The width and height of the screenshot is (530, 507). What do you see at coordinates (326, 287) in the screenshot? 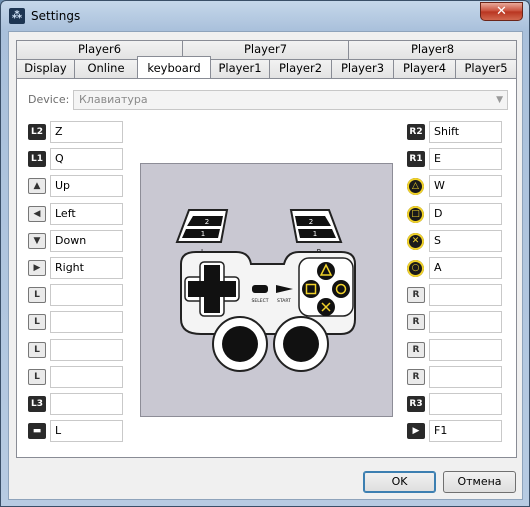
I see `face-buttons-icon` at bounding box center [326, 287].